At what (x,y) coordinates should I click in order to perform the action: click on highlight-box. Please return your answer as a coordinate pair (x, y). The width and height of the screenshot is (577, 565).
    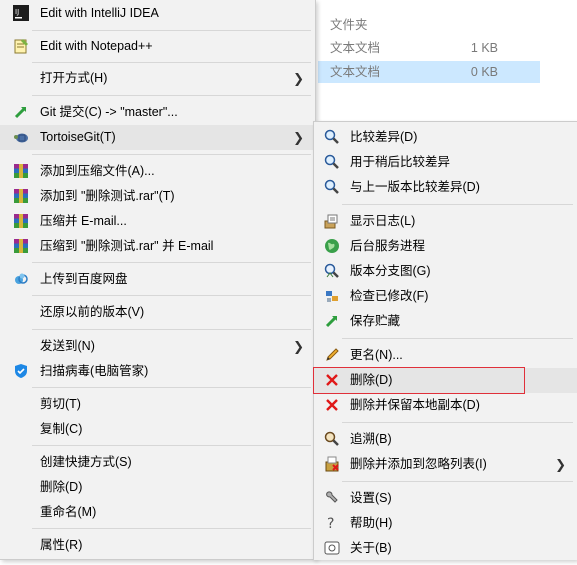
    Looking at the image, I should click on (419, 380).